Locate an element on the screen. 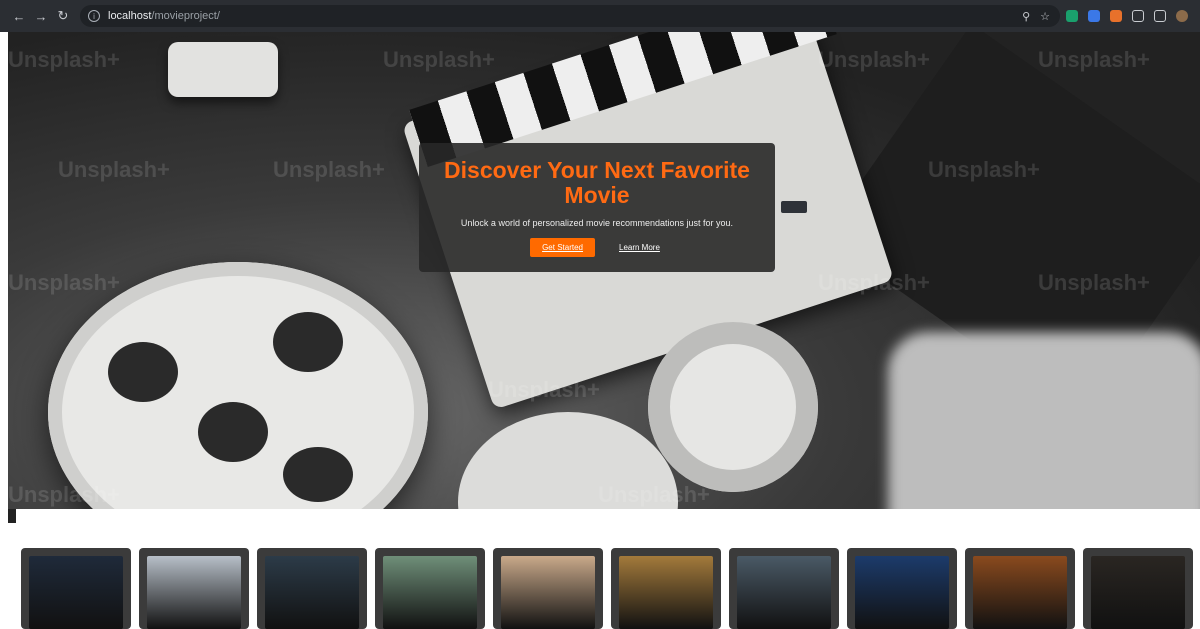 The width and height of the screenshot is (1200, 629). address-bar: i localhost/movieproject/ ⚲ ☆ is located at coordinates (570, 16).